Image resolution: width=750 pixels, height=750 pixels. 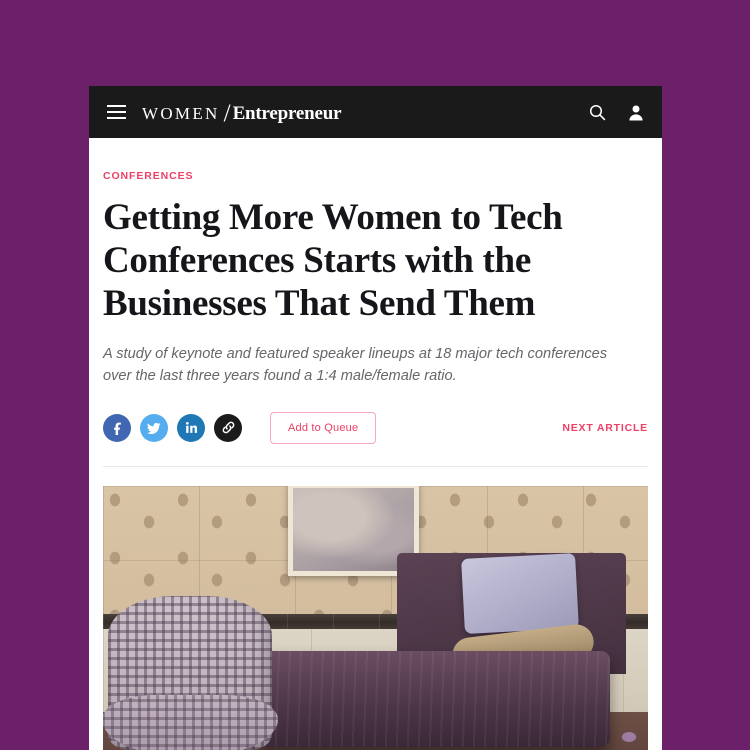 What do you see at coordinates (520, 593) in the screenshot?
I see `lavender-pillow` at bounding box center [520, 593].